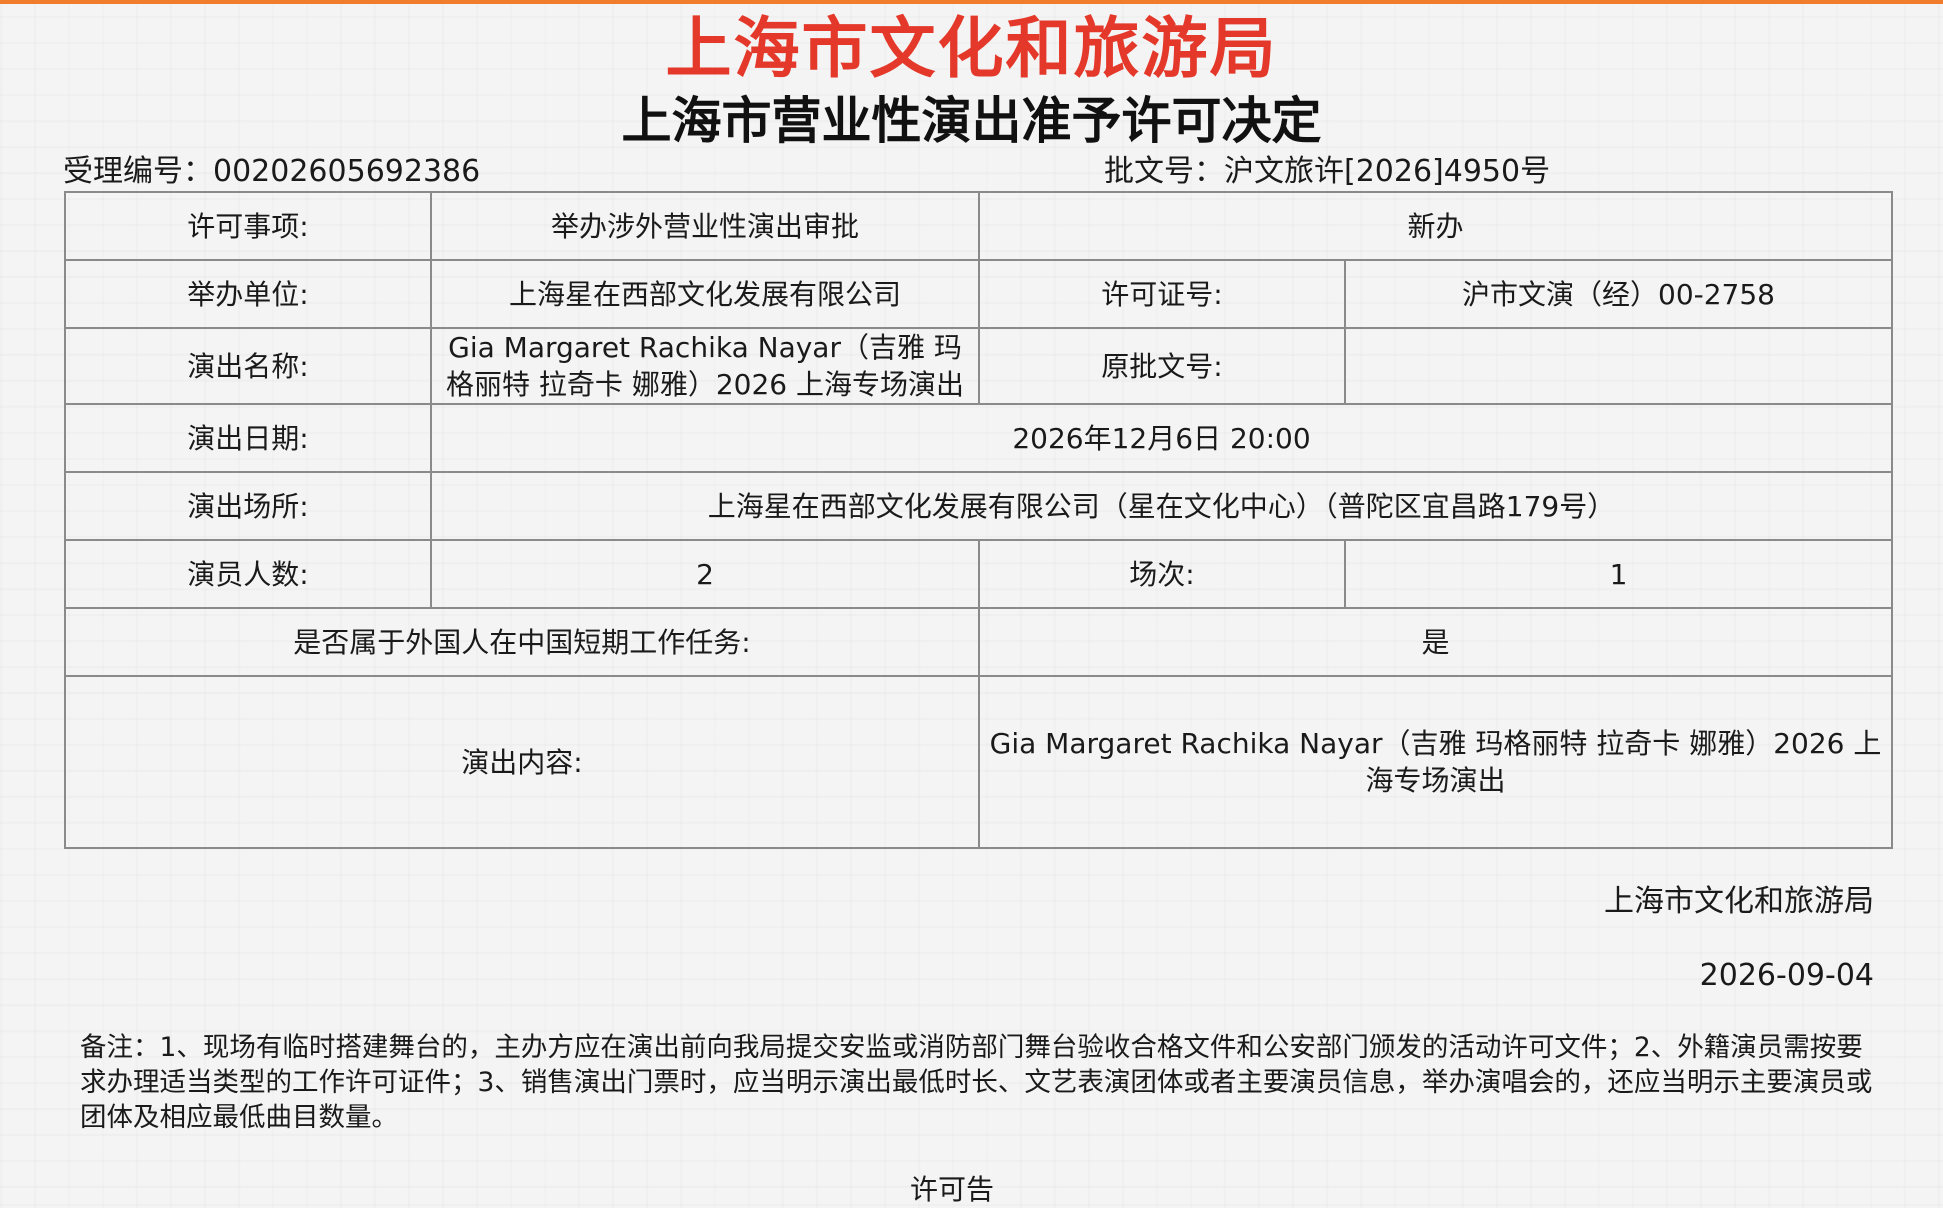  Describe the element at coordinates (248, 506) in the screenshot. I see `venue-label: 演出场所:` at that location.